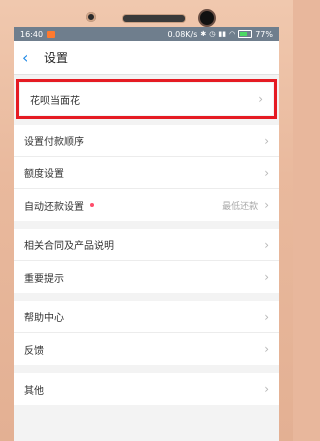  Describe the element at coordinates (146, 58) in the screenshot. I see `nav-bar: ‹ 设置` at that location.